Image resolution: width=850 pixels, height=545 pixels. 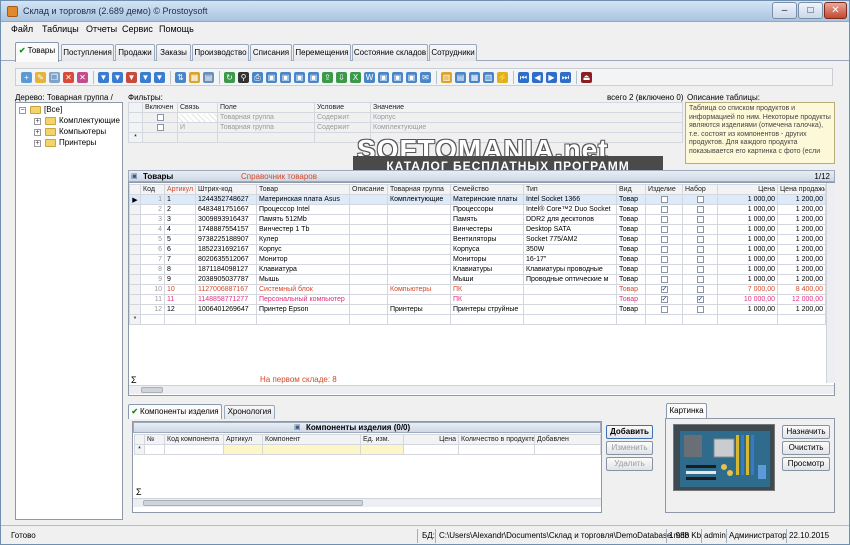 What do you see at coordinates (226, 219) in the screenshot?
I see `cell-barcode: 3009893916437` at bounding box center [226, 219].